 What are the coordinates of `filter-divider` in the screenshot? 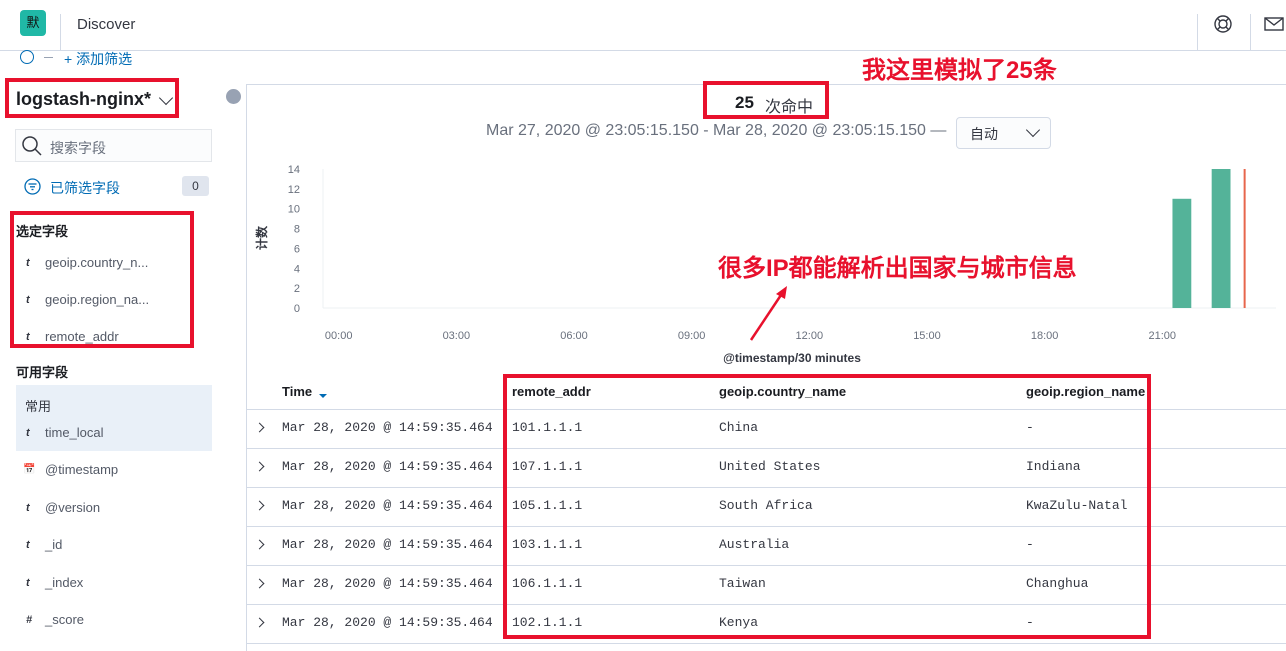 It's located at (48, 57).